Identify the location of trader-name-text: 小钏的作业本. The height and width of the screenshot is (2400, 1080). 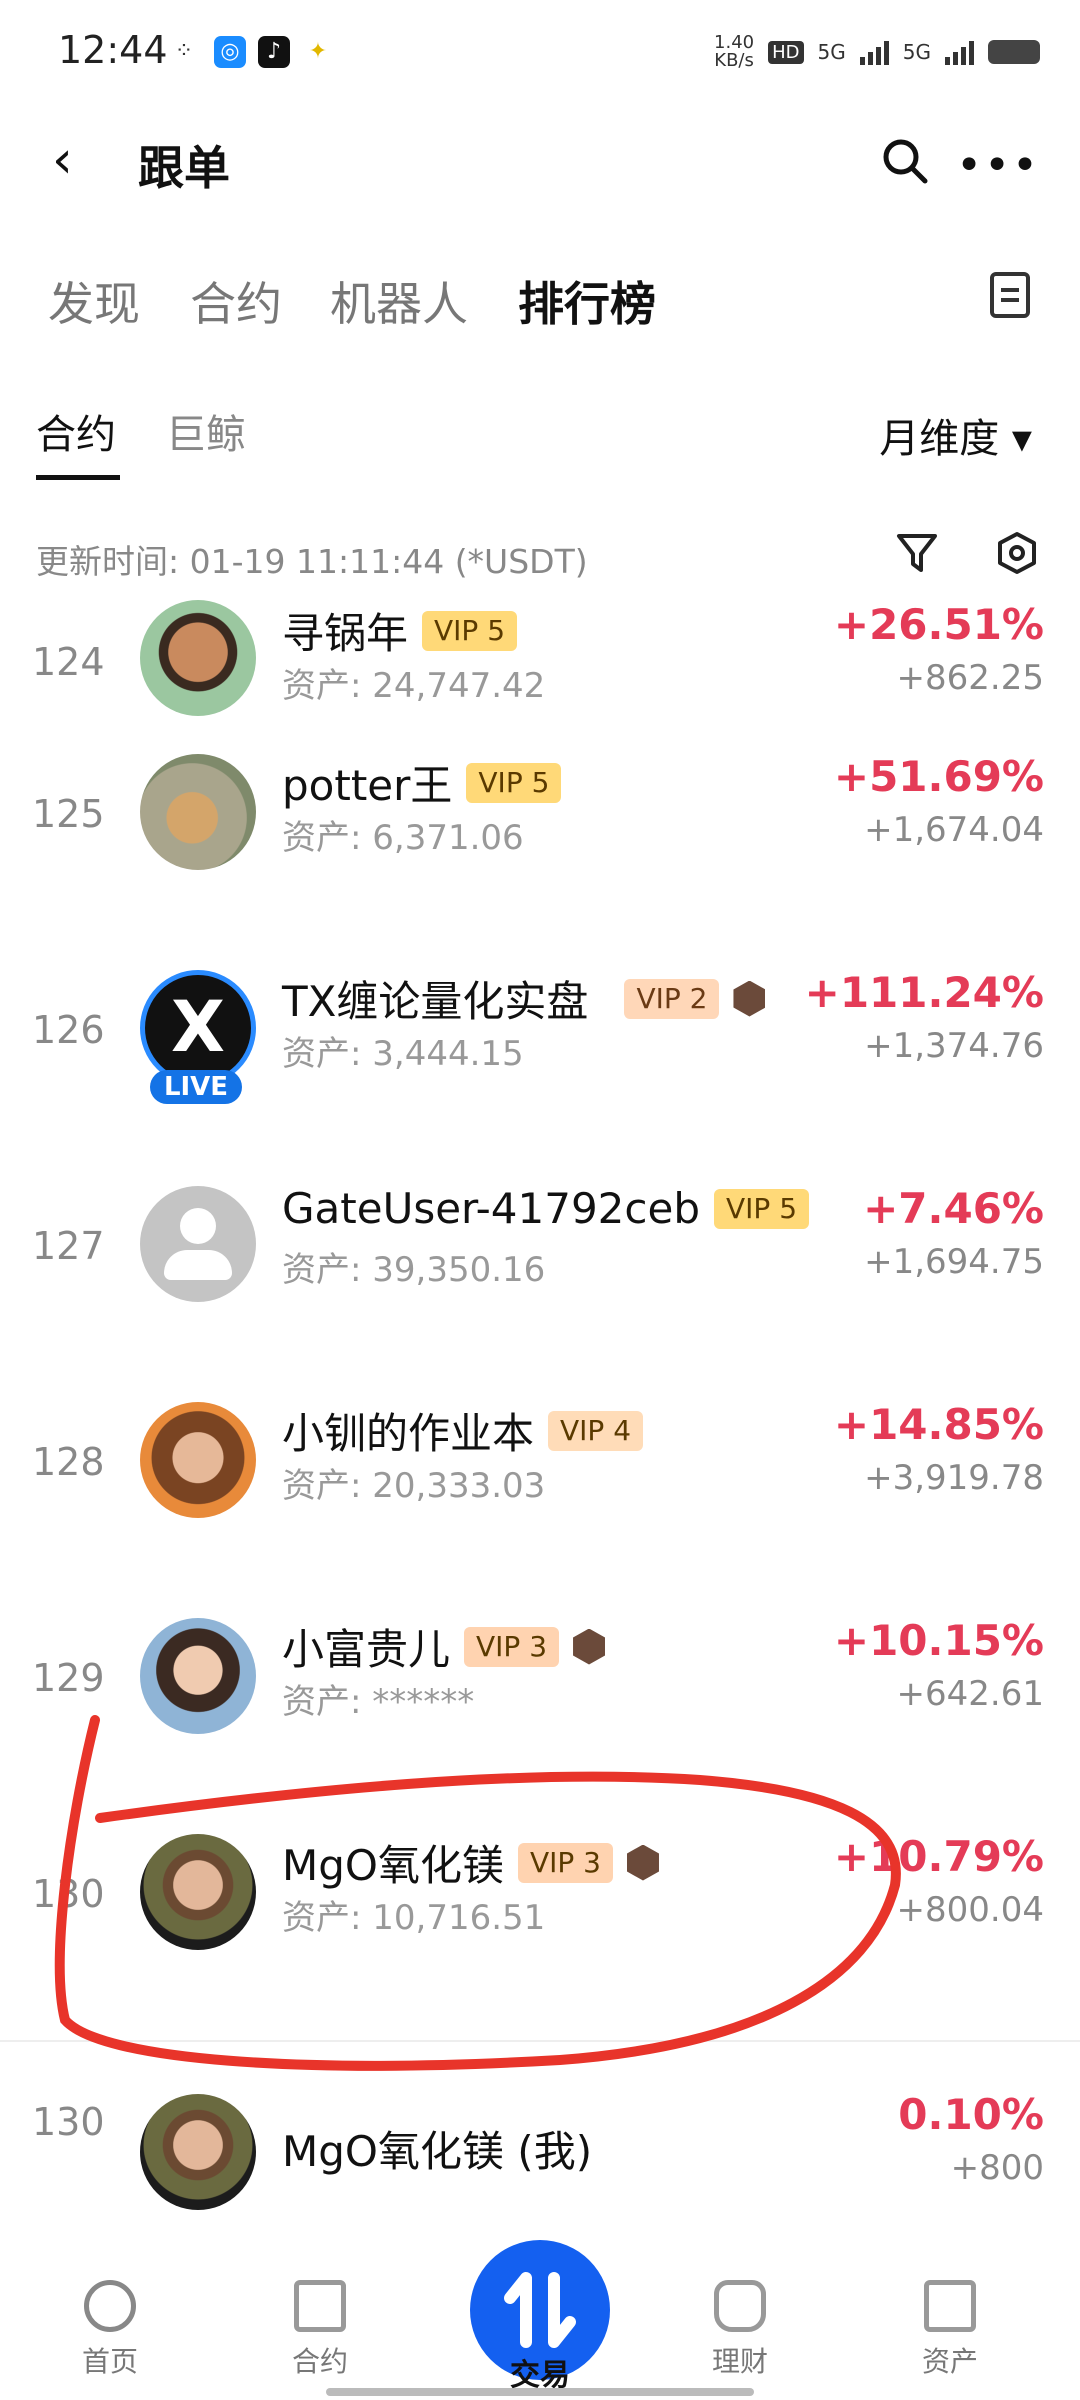
(408, 1433).